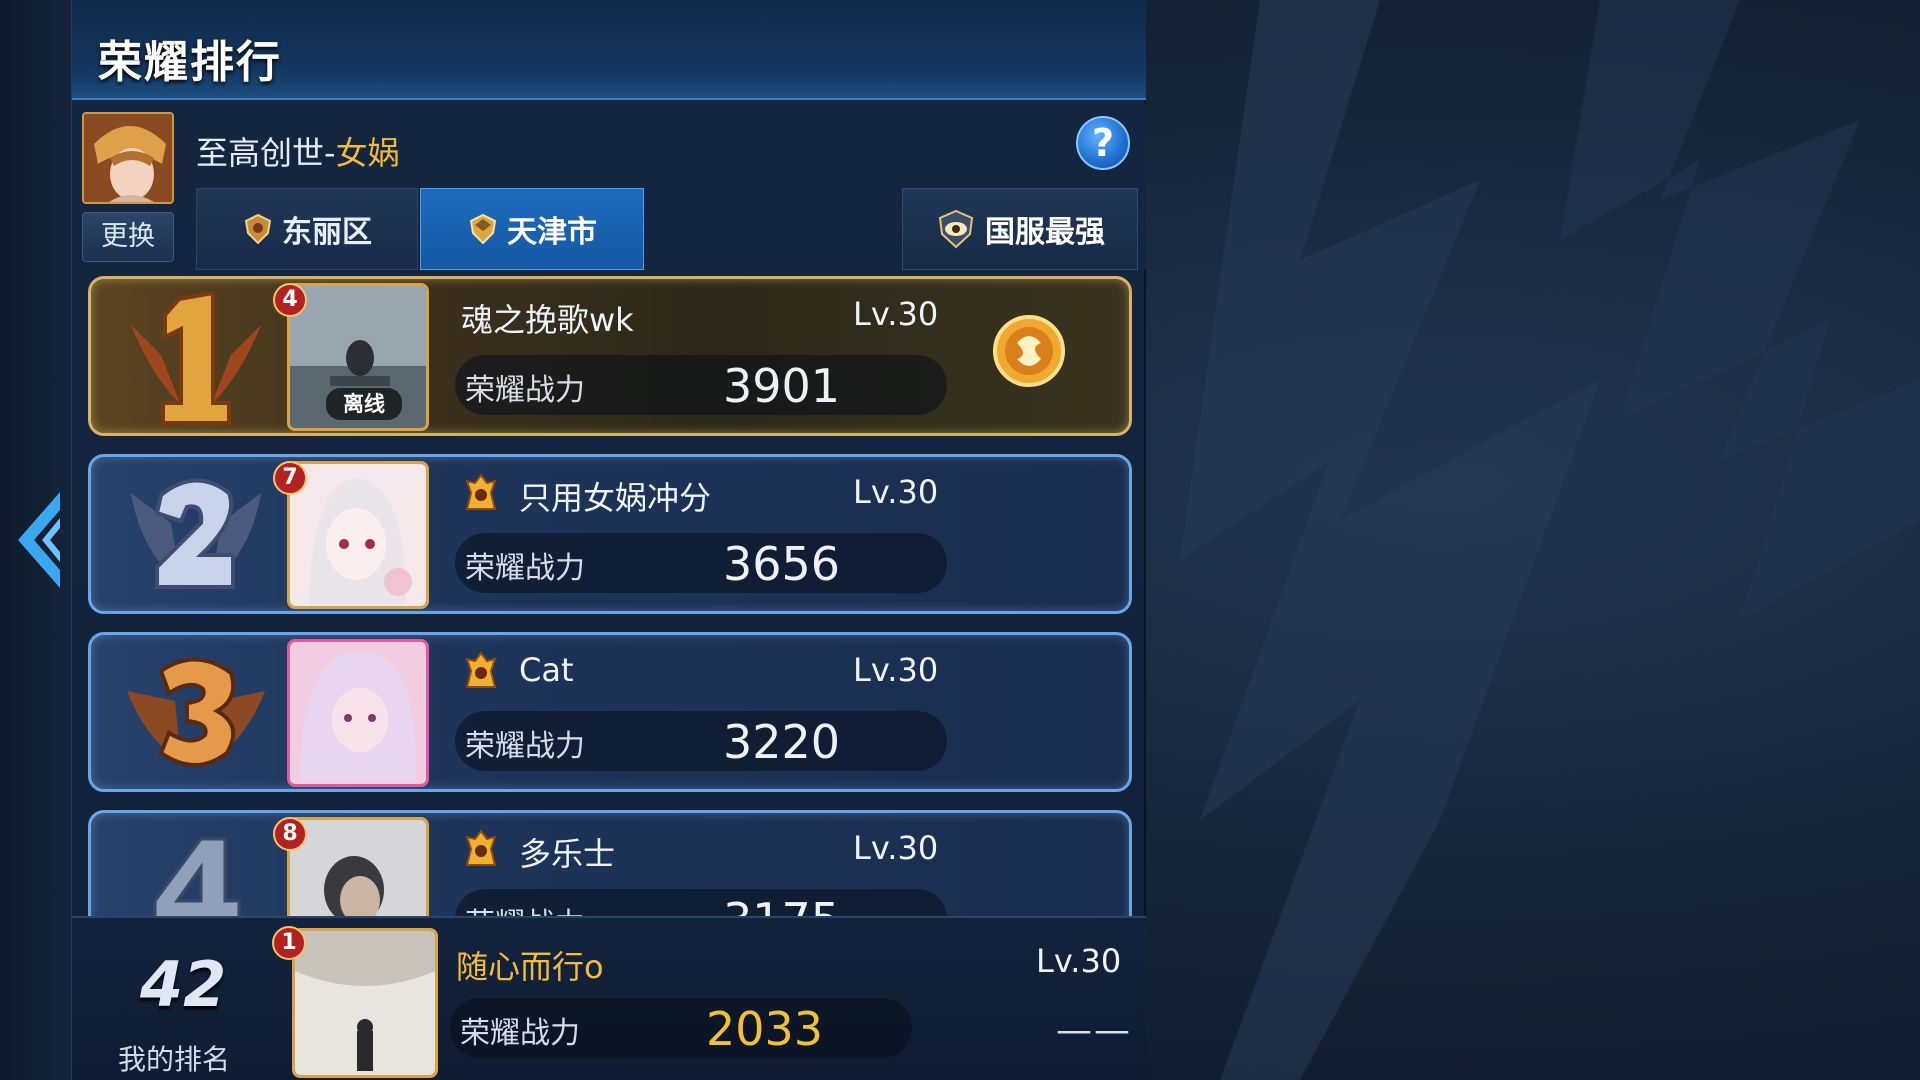 Image resolution: width=1920 pixels, height=1080 pixels. Describe the element at coordinates (782, 386) in the screenshot. I see `power-value: 3901` at that location.